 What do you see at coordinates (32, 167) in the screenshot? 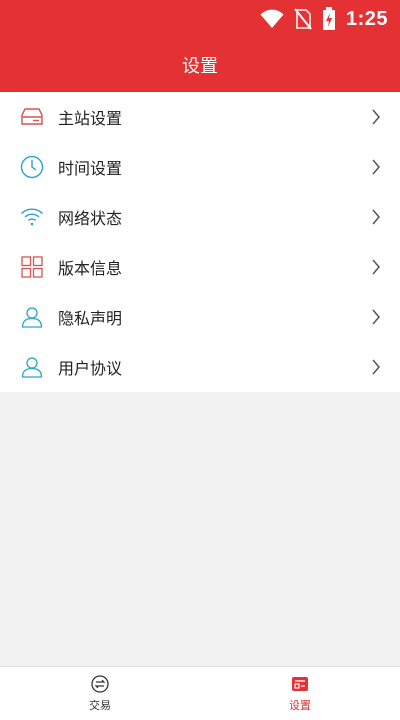
I see `clock-icon` at bounding box center [32, 167].